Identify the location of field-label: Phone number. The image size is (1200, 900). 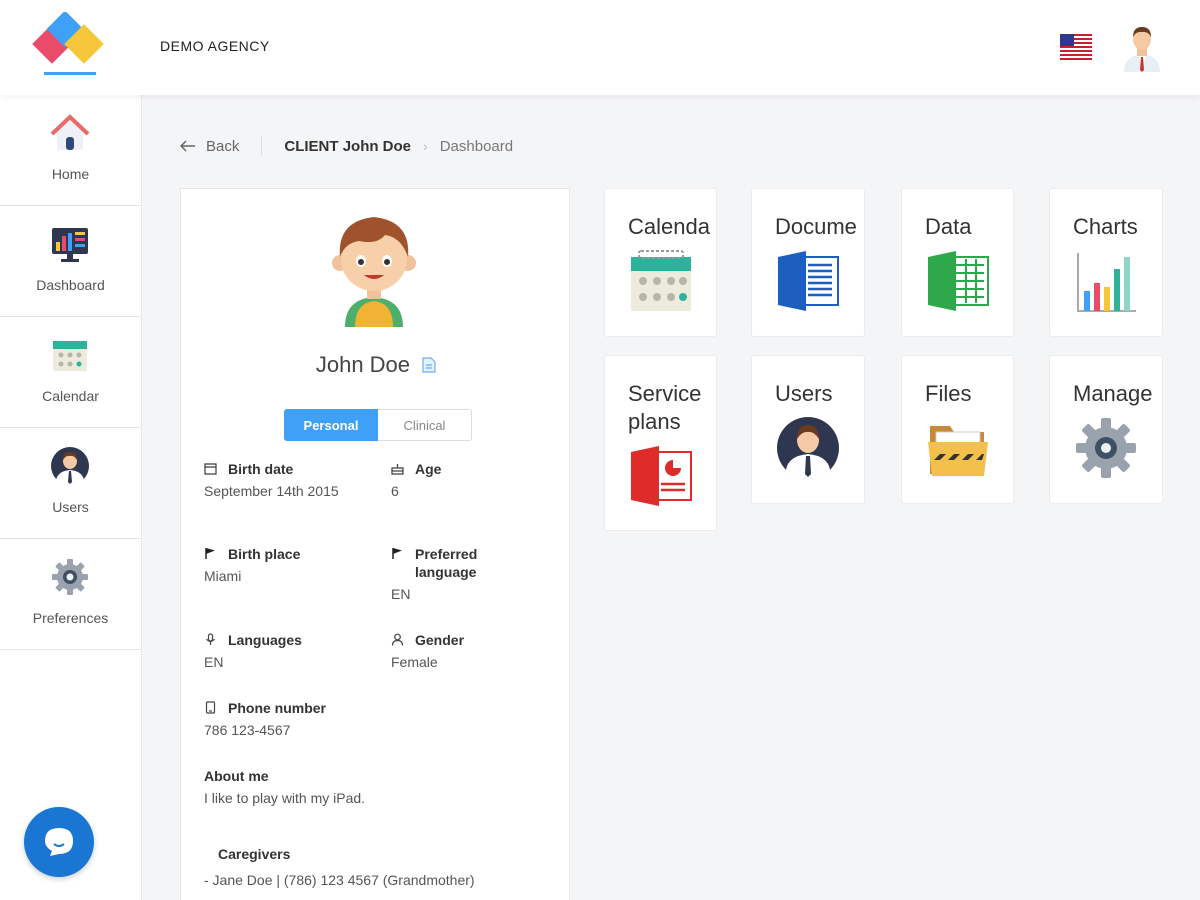
(277, 708).